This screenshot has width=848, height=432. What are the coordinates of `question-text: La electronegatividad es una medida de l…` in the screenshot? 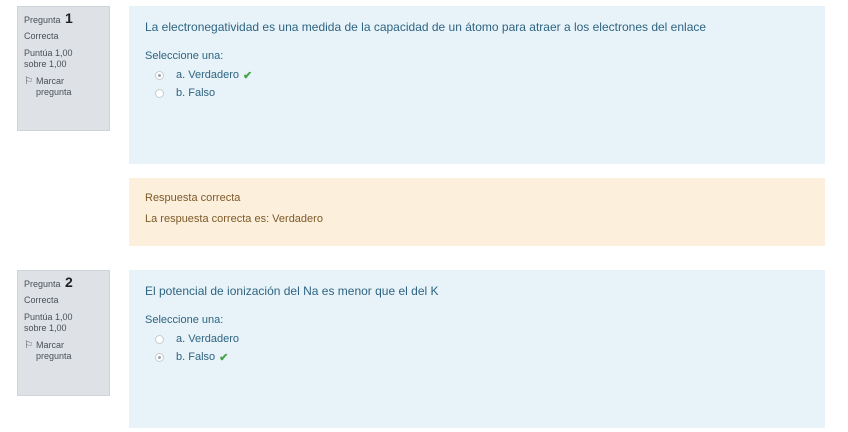 It's located at (426, 27).